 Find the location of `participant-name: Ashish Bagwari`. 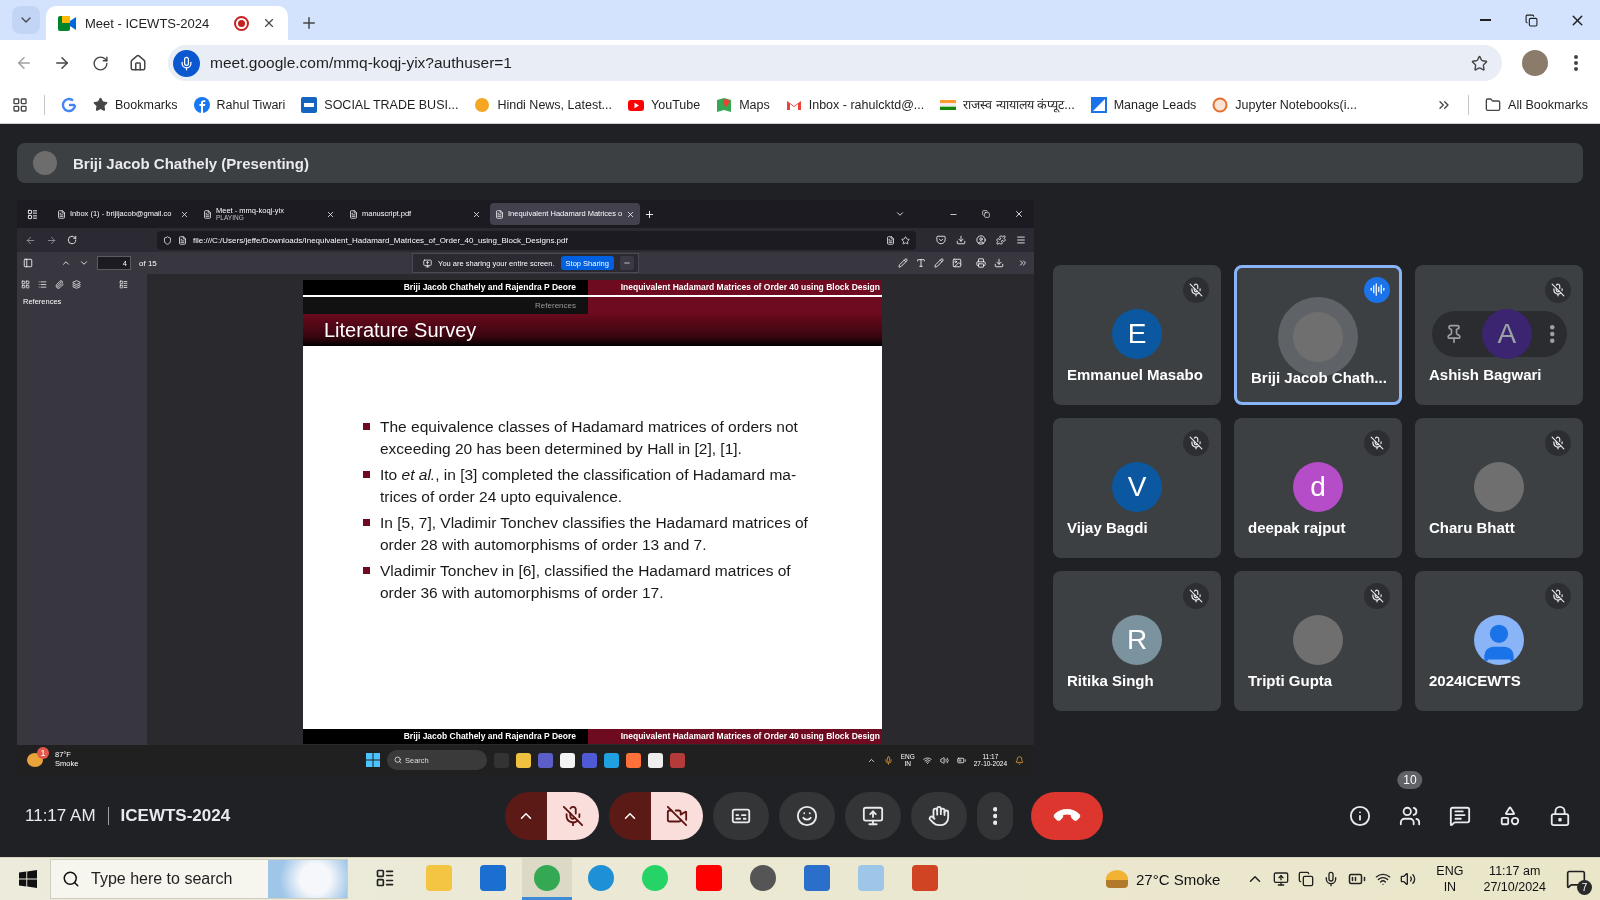

participant-name: Ashish Bagwari is located at coordinates (1485, 374).